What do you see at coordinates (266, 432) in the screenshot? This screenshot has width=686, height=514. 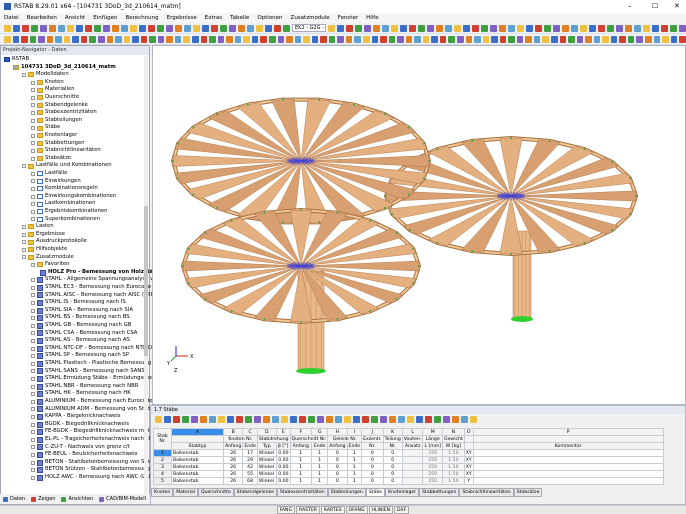 I see `column-letter: D` at bounding box center [266, 432].